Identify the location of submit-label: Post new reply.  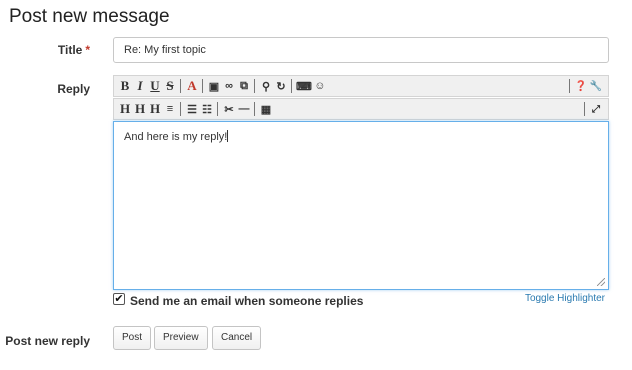
(47, 341).